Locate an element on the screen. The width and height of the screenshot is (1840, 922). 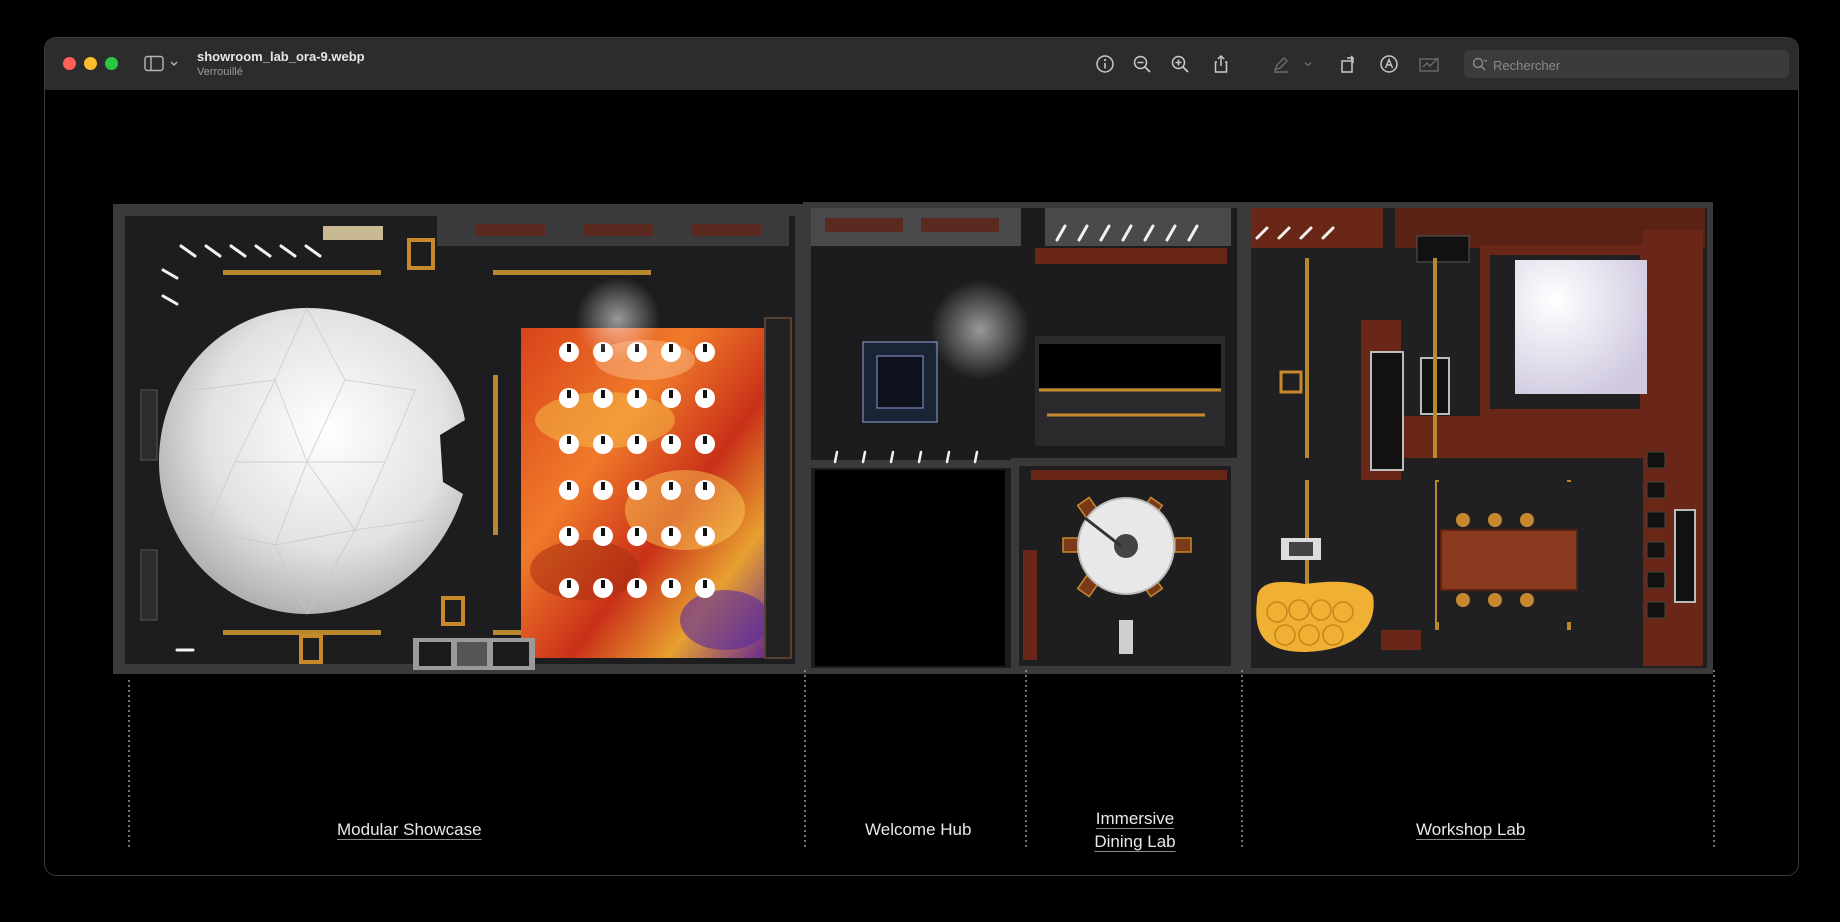
close-button is located at coordinates (69, 63).